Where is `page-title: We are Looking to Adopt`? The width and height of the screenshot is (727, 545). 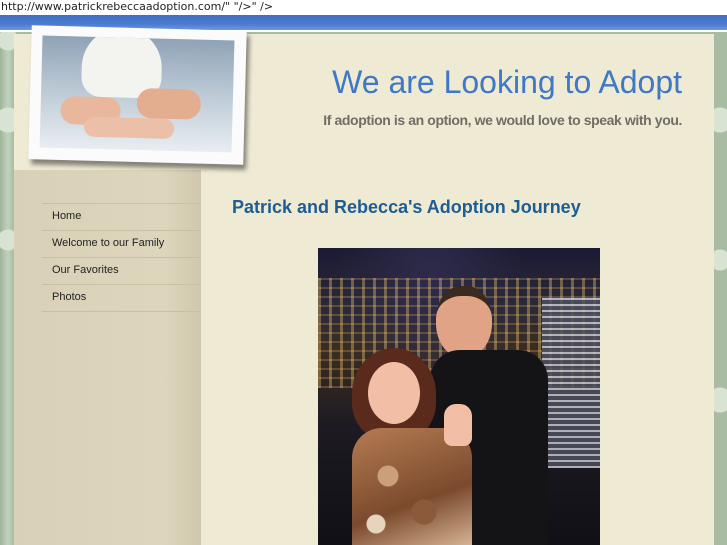
page-title: We are Looking to Adopt is located at coordinates (507, 82).